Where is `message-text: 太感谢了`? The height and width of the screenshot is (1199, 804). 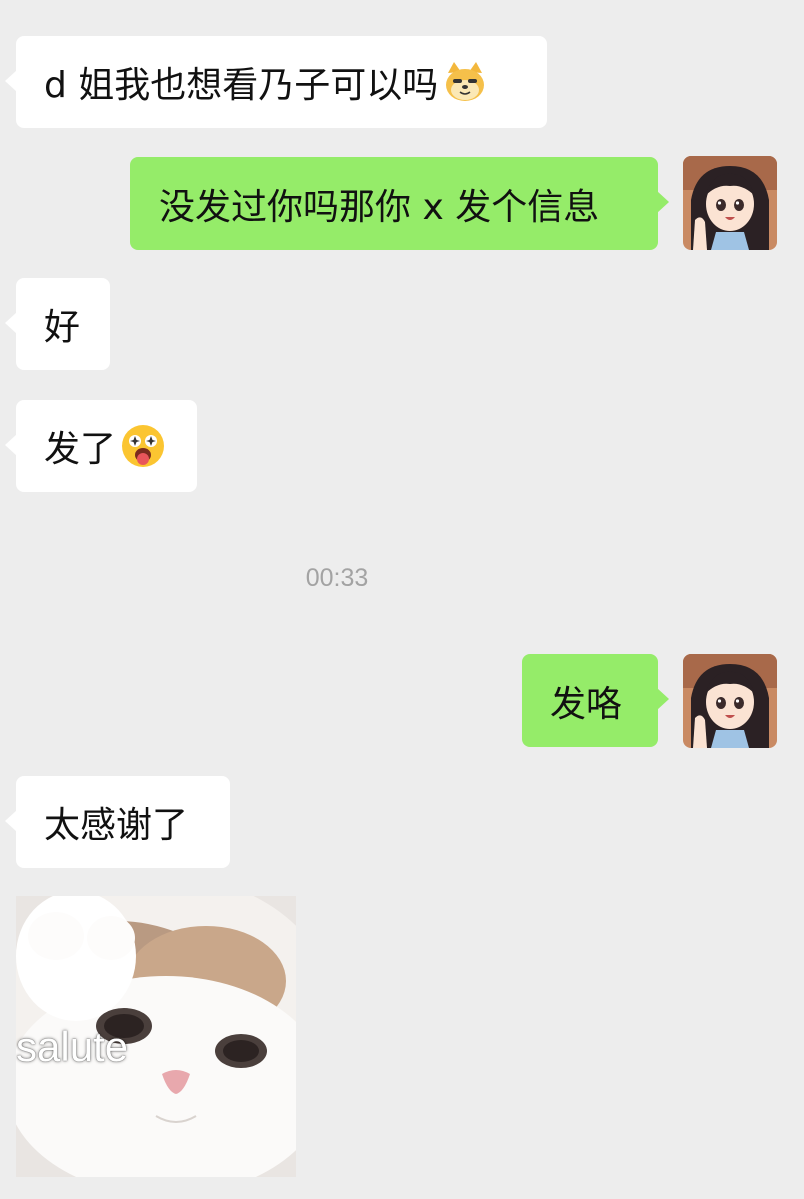 message-text: 太感谢了 is located at coordinates (116, 825).